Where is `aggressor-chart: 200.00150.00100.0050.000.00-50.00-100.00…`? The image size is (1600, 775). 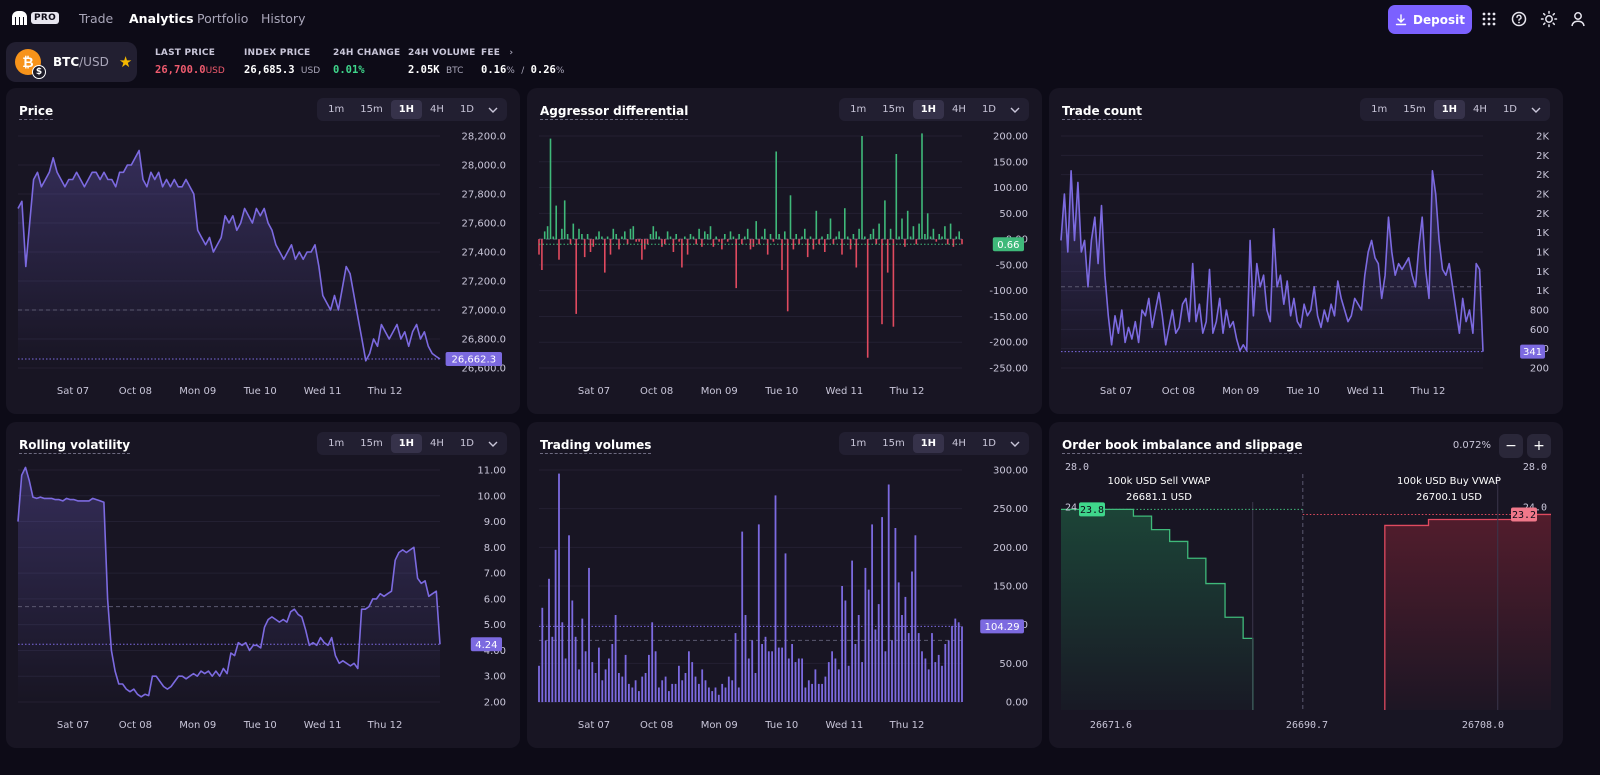
aggressor-chart: 200.00150.00100.0050.000.00-50.00-100.00… is located at coordinates (784, 271).